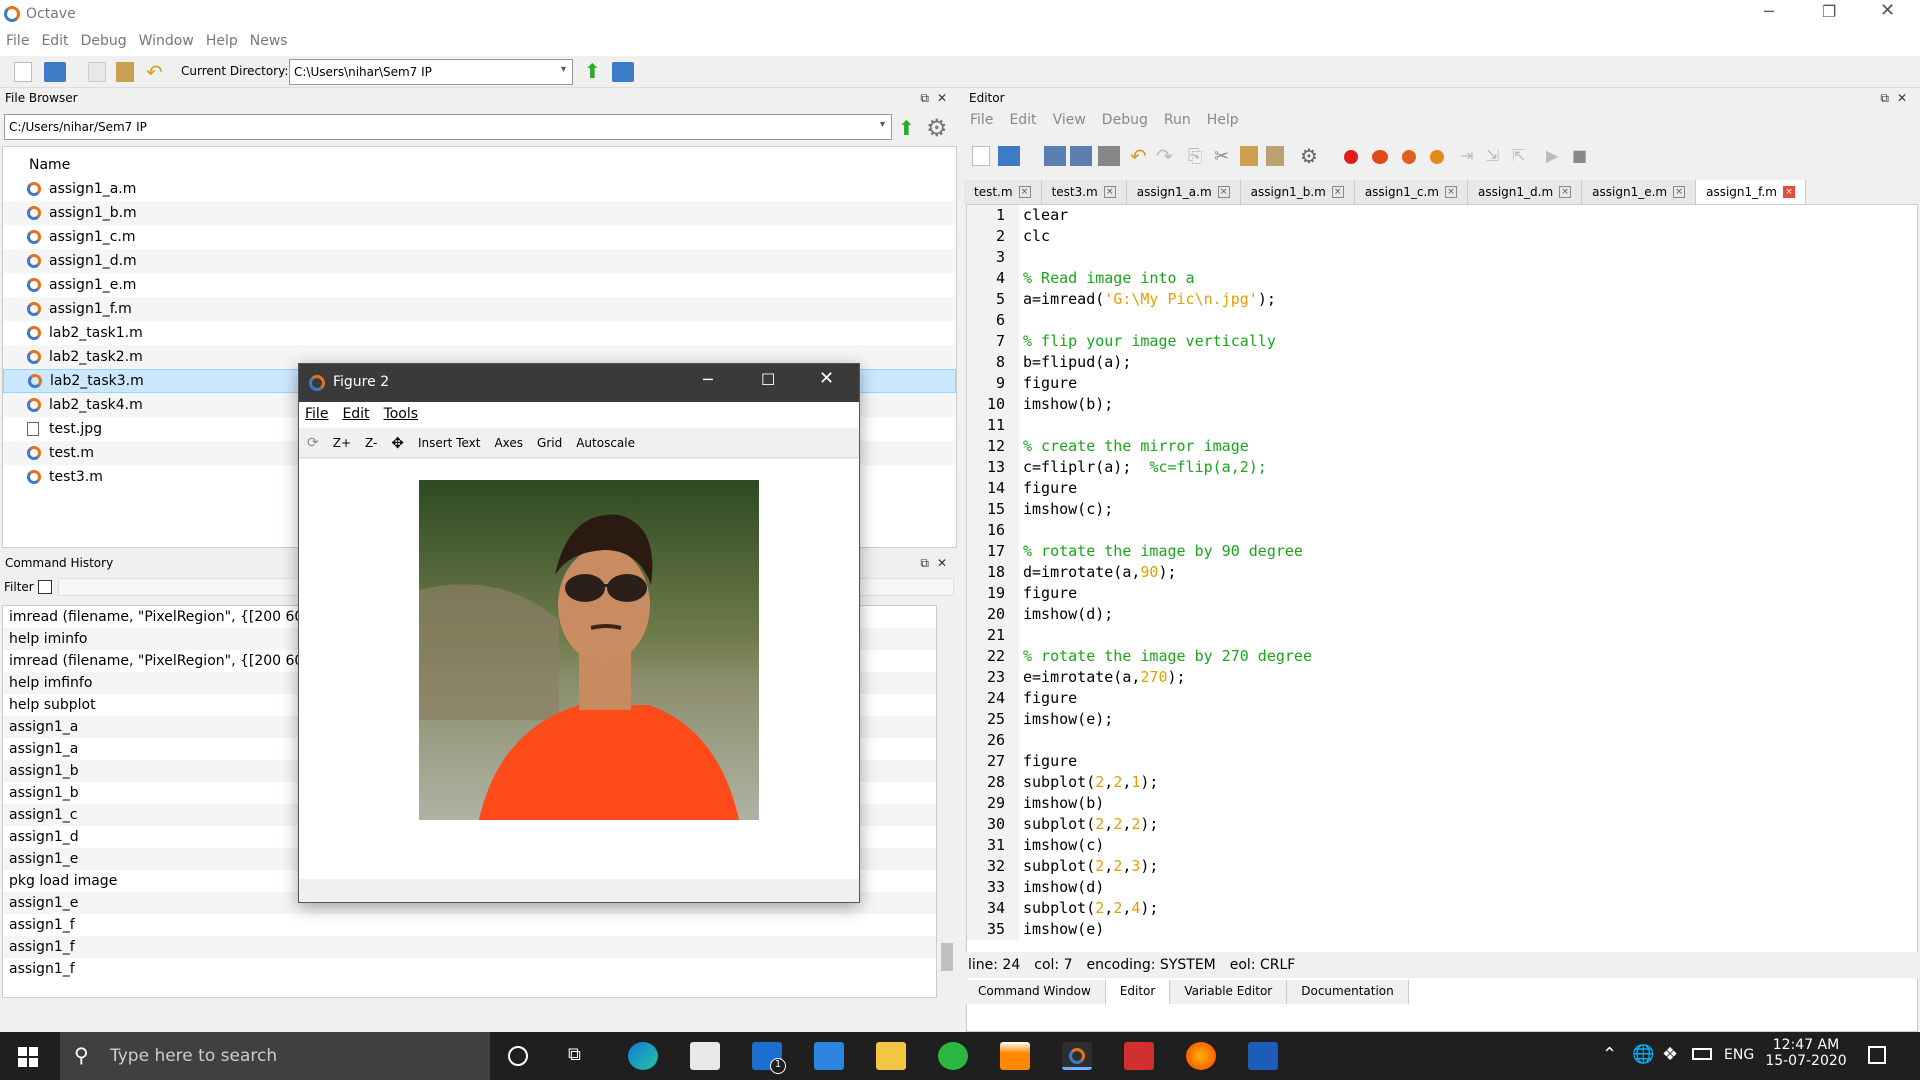 This screenshot has width=1920, height=1080. What do you see at coordinates (28, 1057) in the screenshot?
I see `windows-start-icon` at bounding box center [28, 1057].